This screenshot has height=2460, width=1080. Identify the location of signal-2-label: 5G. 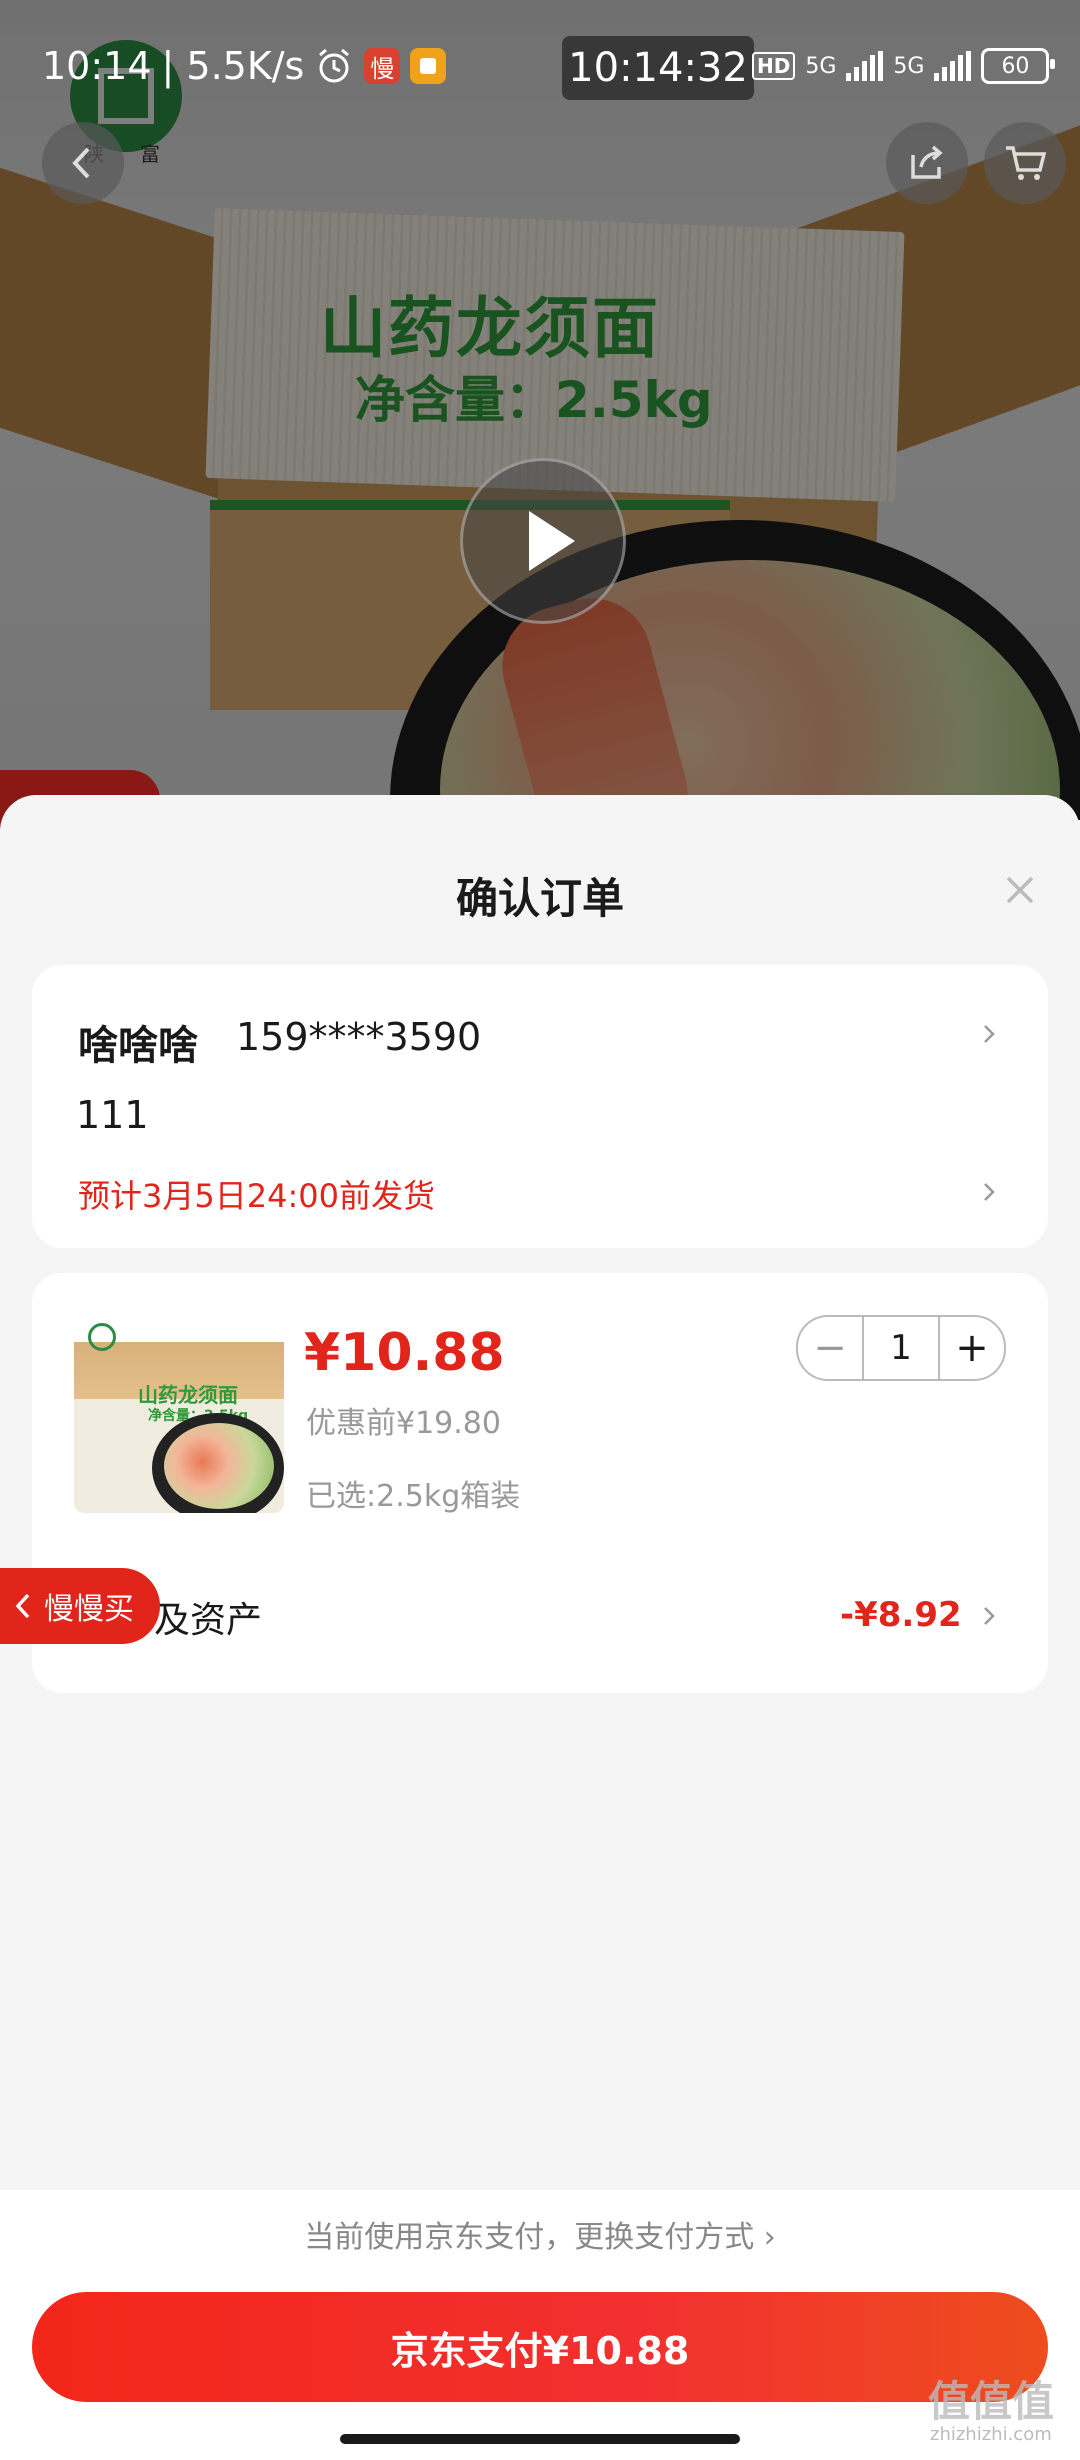
(909, 66).